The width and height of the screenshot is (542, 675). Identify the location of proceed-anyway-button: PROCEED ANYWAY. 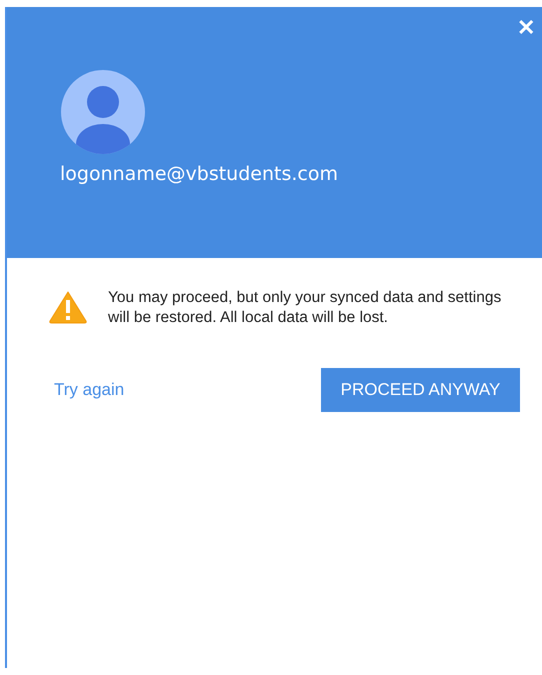
(420, 390).